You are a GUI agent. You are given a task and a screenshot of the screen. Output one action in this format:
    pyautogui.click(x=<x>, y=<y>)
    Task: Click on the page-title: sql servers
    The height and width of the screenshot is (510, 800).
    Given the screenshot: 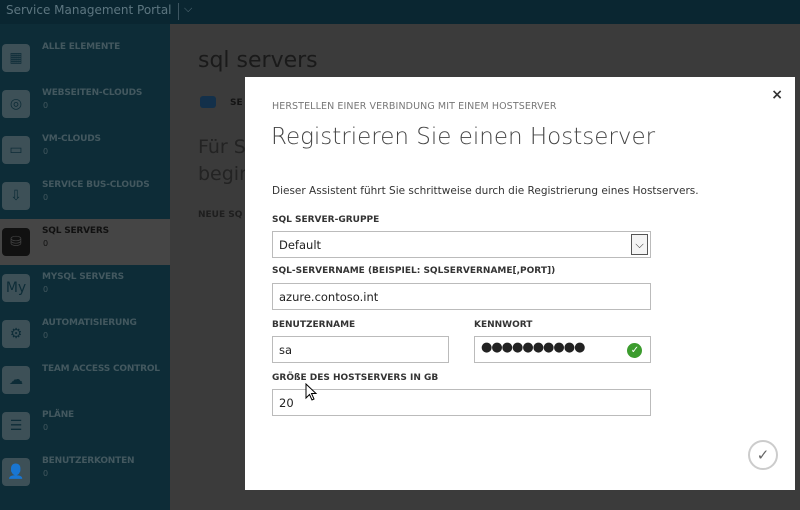 What is the action you would take?
    pyautogui.click(x=258, y=60)
    